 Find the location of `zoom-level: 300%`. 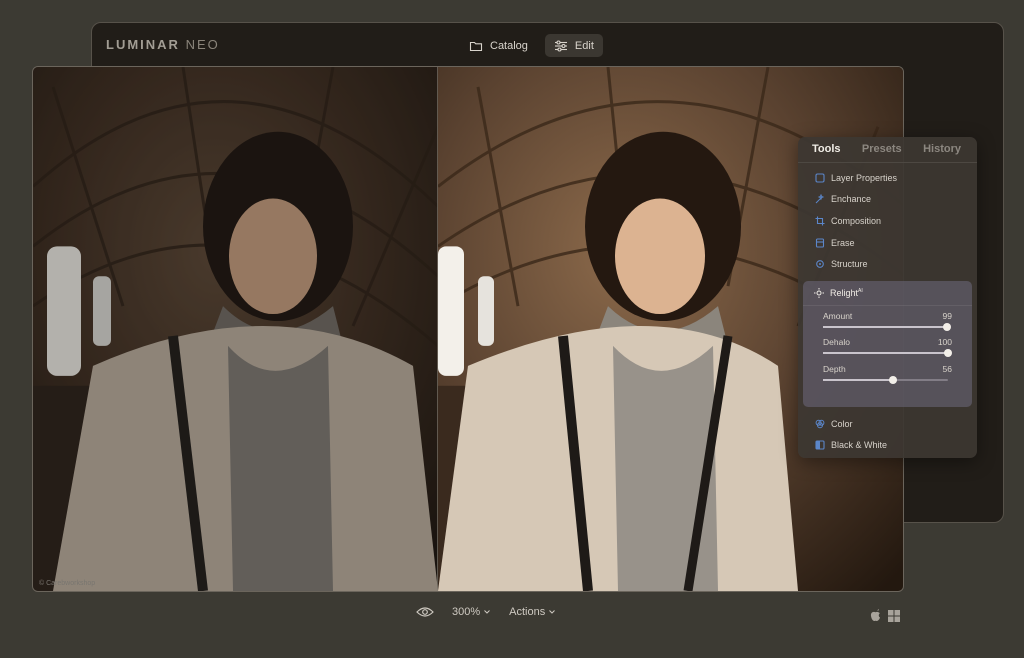

zoom-level: 300% is located at coordinates (466, 612).